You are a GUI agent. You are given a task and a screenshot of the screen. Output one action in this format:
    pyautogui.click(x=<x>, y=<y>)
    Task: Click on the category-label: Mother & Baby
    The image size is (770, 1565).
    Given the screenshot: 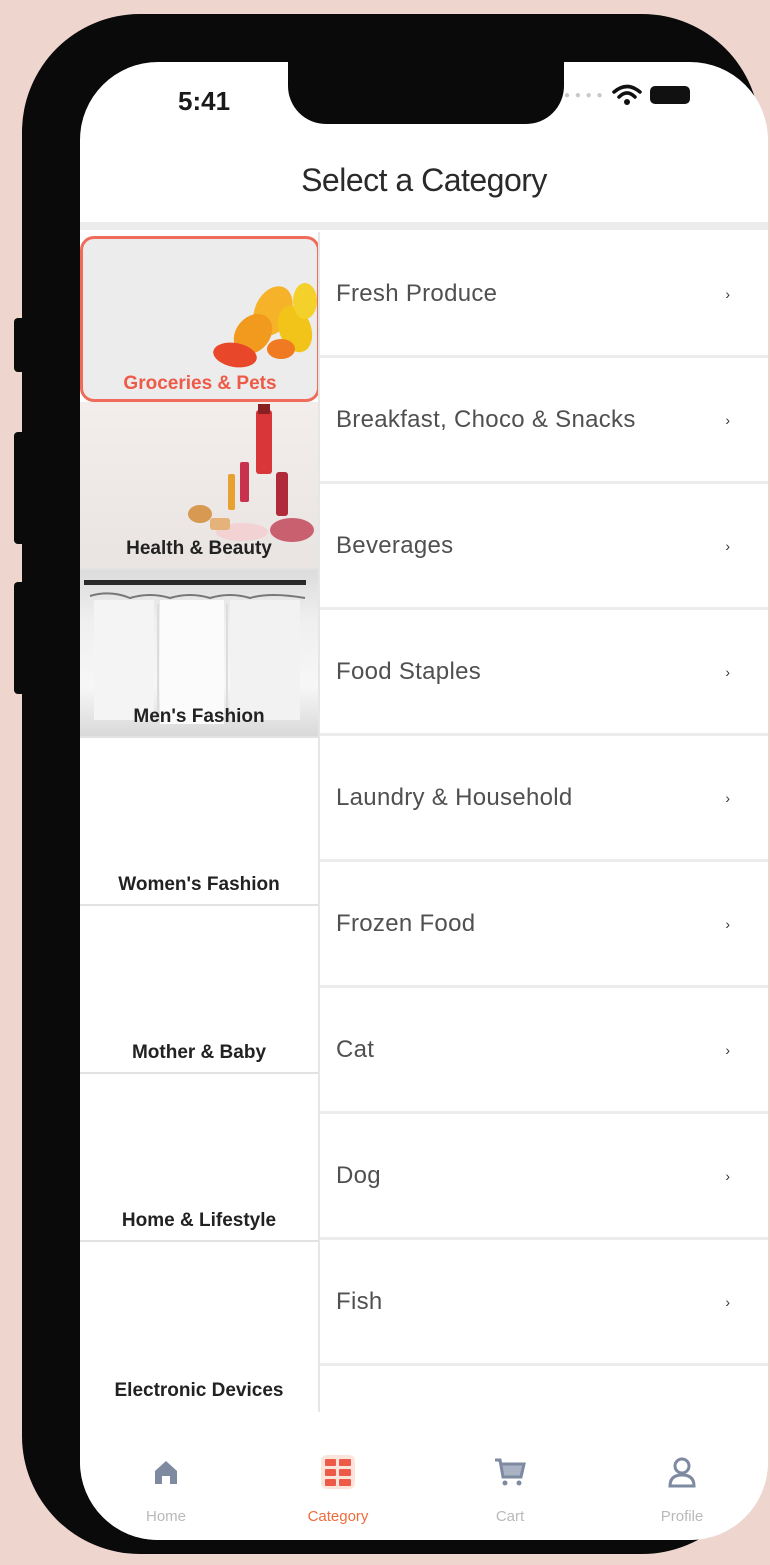 What is the action you would take?
    pyautogui.click(x=199, y=1052)
    